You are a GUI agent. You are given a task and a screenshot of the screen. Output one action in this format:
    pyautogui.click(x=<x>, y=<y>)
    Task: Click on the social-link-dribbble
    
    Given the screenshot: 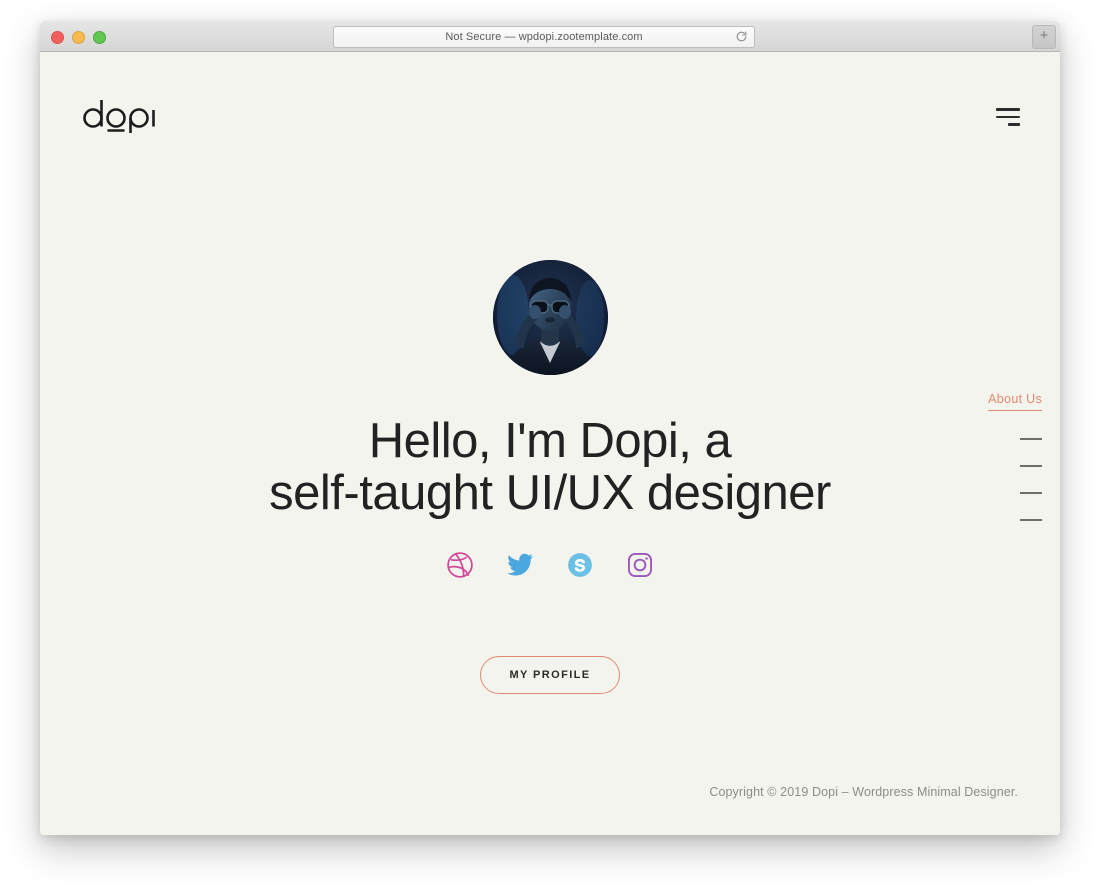 What is the action you would take?
    pyautogui.click(x=460, y=565)
    